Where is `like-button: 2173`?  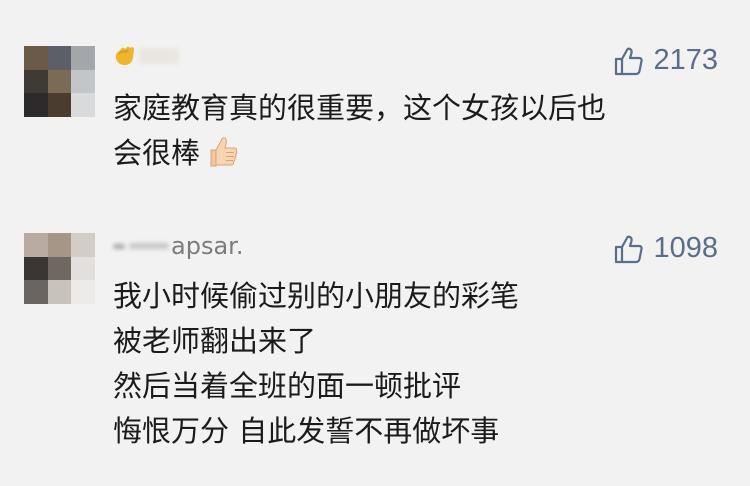
like-button: 2173 is located at coordinates (665, 60).